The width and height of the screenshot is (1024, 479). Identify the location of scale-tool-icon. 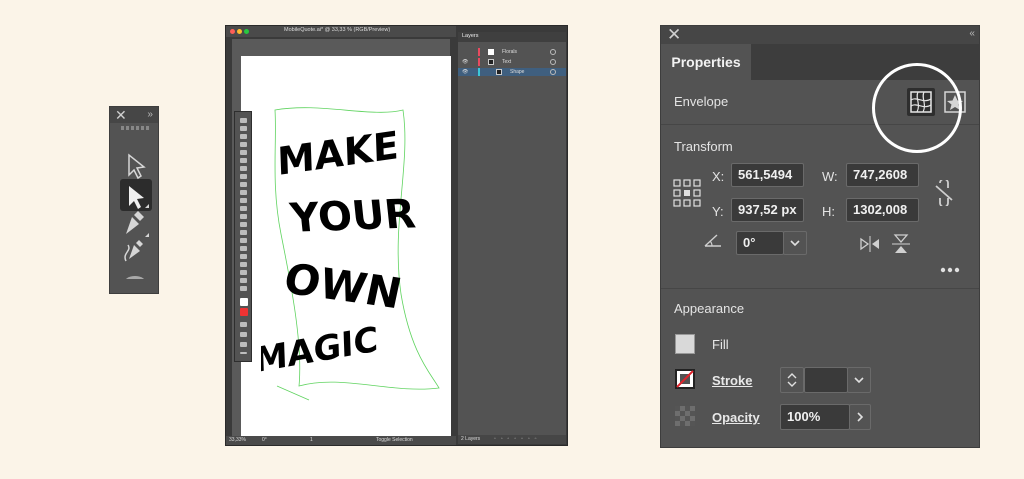
(243, 208).